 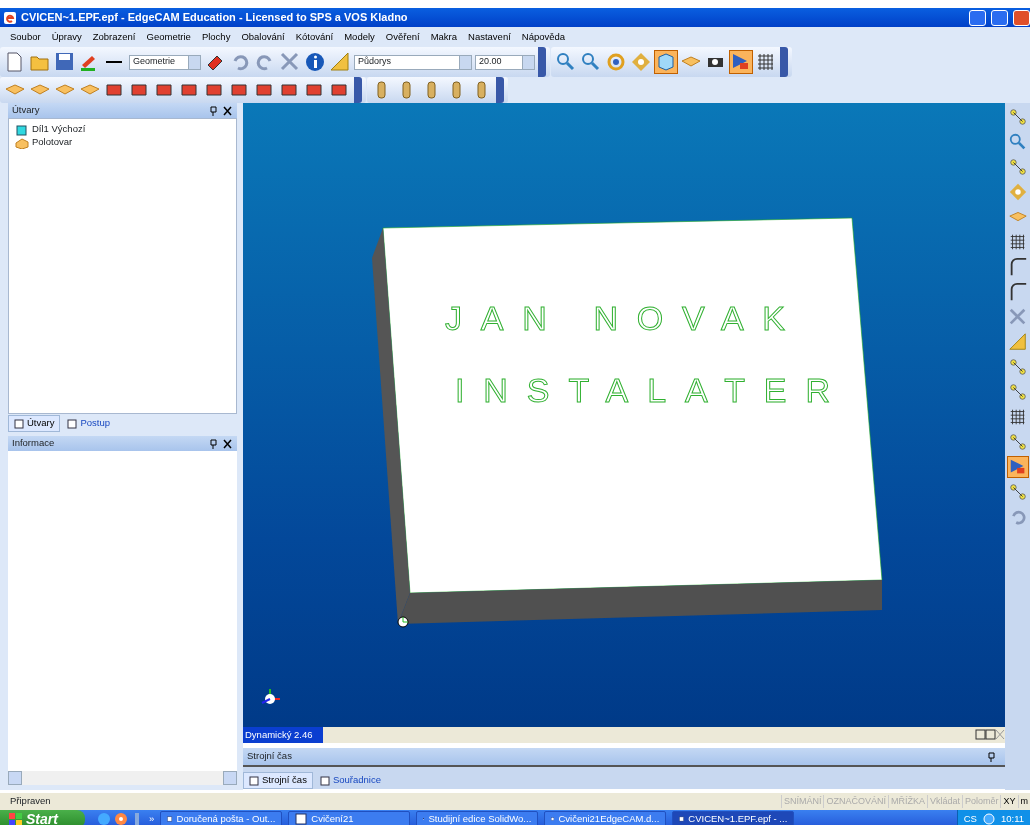 I want to click on zoom-icon, so click(x=566, y=62).